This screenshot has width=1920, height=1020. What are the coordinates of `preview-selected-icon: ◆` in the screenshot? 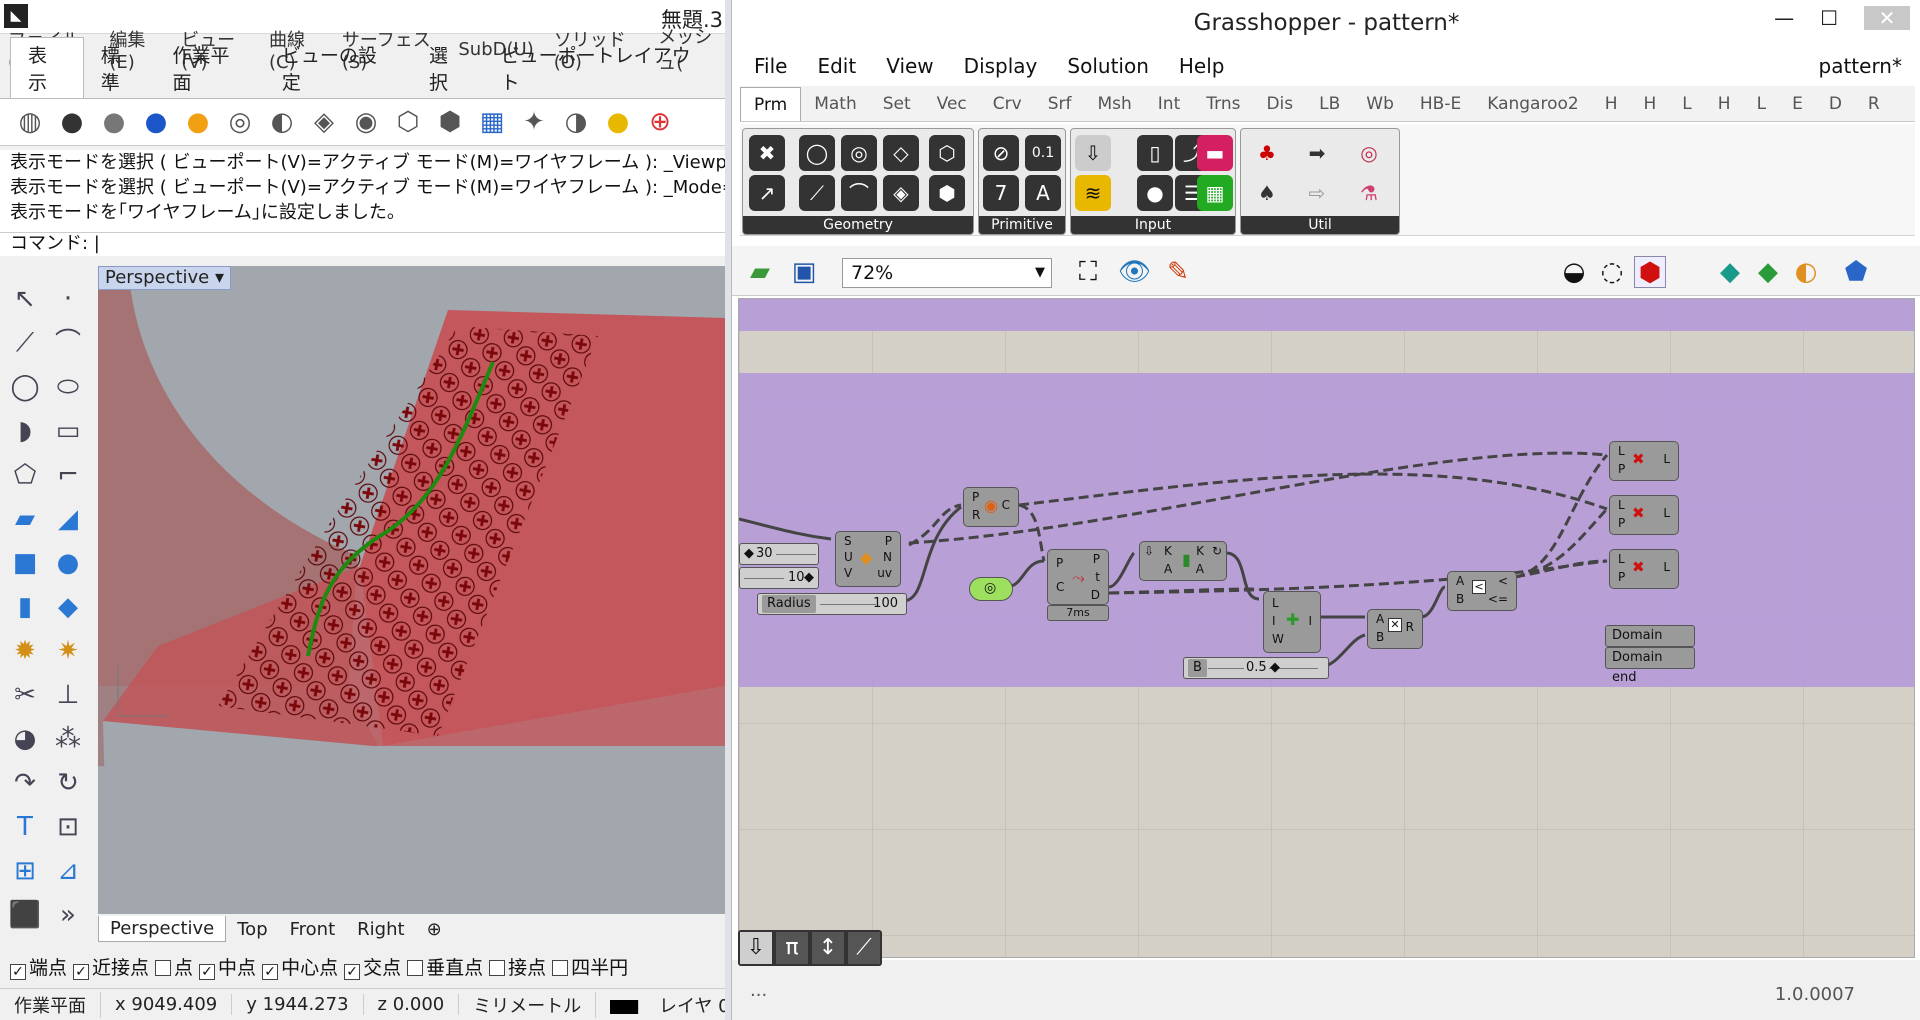 It's located at (1730, 272).